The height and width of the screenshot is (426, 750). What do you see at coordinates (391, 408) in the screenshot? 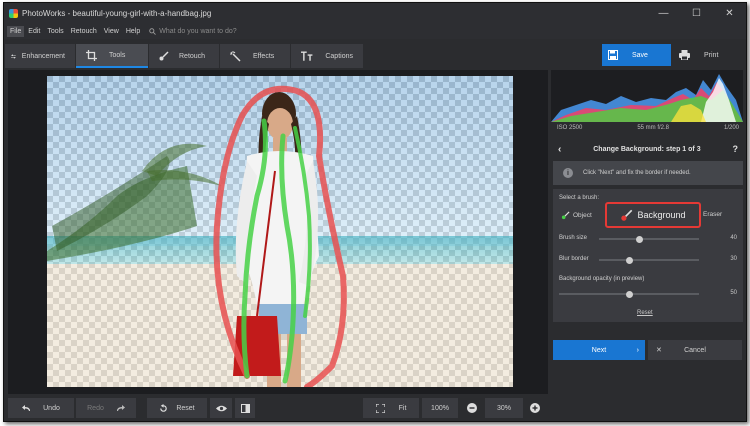
I see `fit-button: Fit` at bounding box center [391, 408].